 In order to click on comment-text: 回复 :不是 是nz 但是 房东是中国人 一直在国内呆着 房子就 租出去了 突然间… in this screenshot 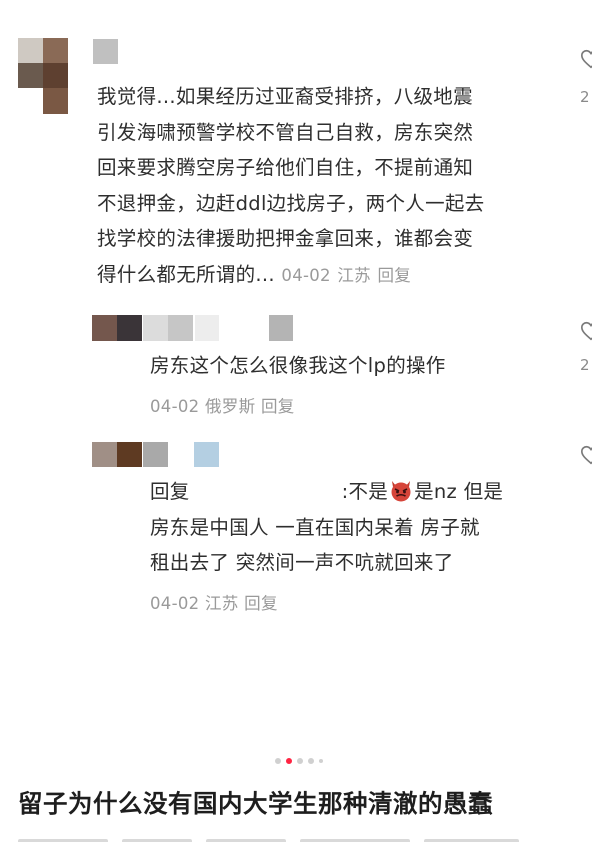, I will do `click(355, 527)`.